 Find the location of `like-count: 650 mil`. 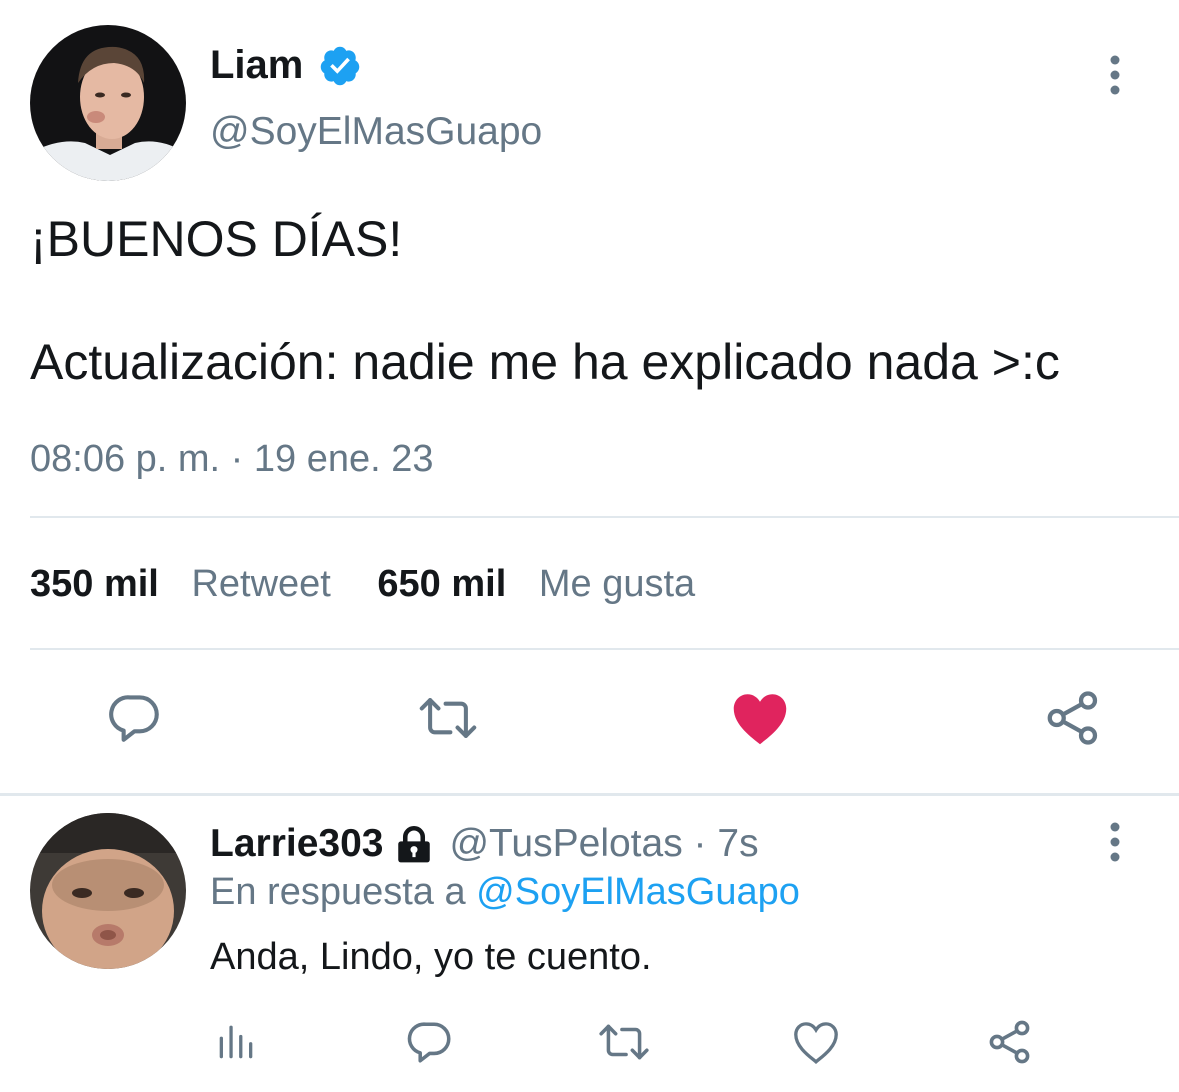

like-count: 650 mil is located at coordinates (441, 584).